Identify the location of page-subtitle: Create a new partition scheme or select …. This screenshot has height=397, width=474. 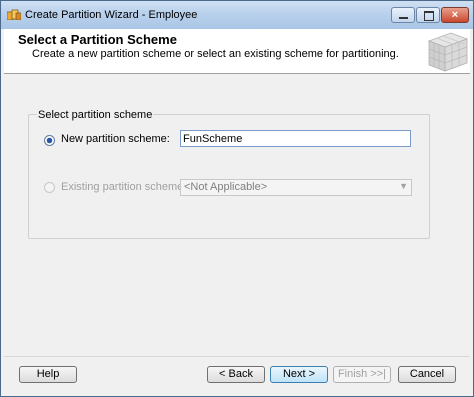
(215, 54).